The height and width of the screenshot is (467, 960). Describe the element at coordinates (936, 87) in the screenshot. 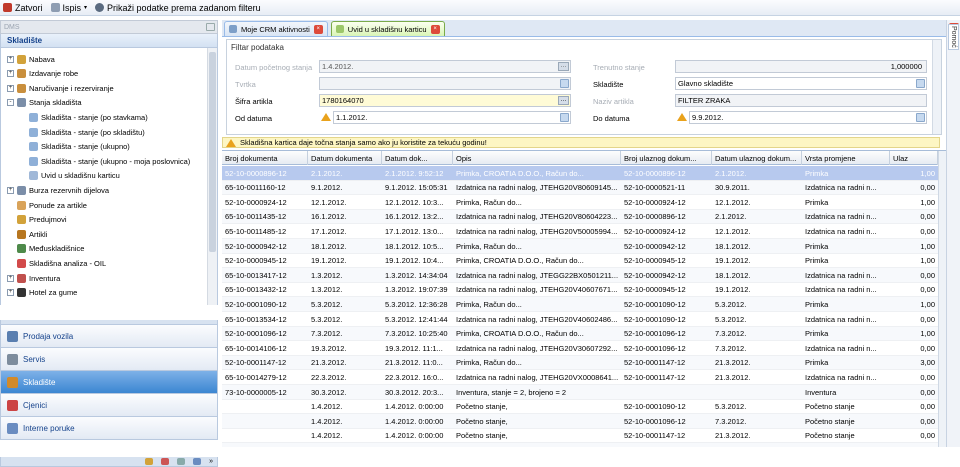

I see `filter-scrollbar` at that location.